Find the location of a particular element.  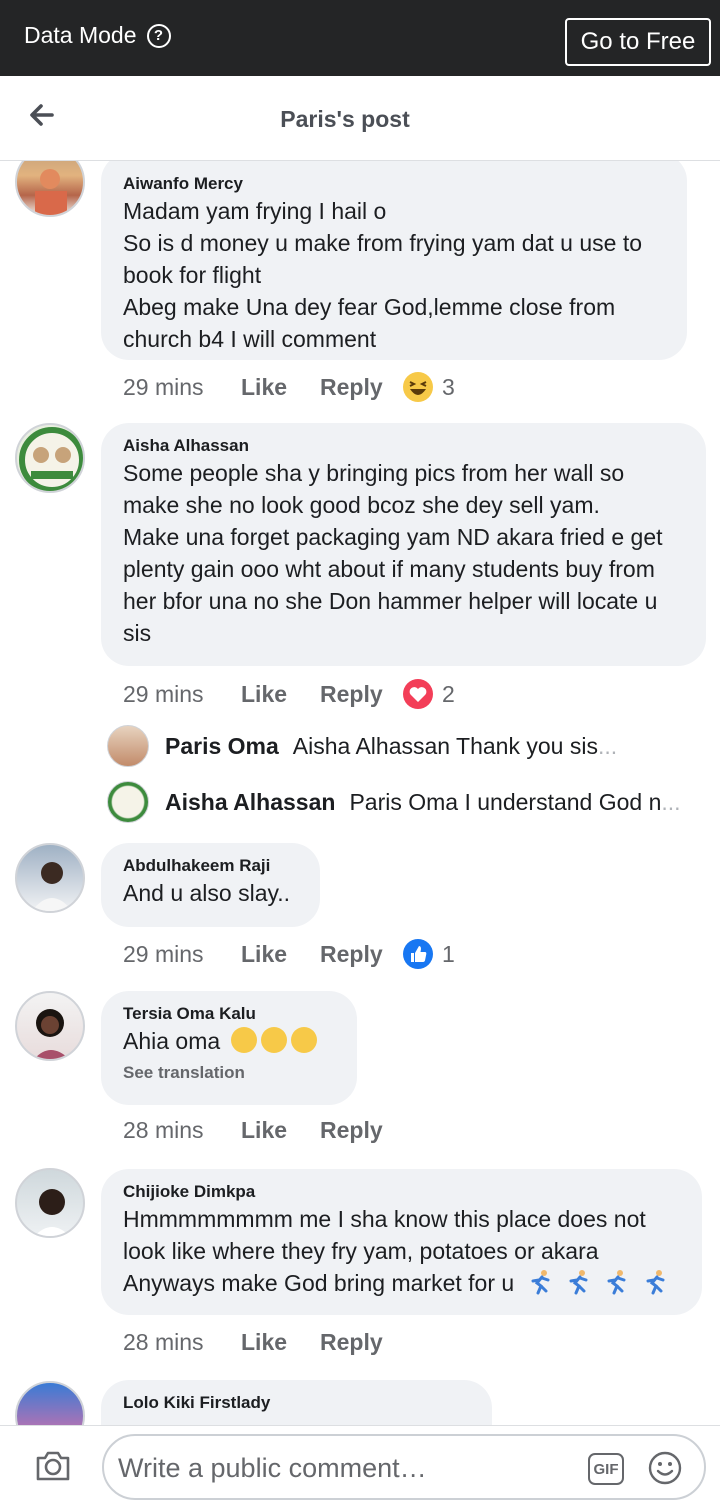

commenter-name: Chijioke Dimkpa is located at coordinates (401, 1192).